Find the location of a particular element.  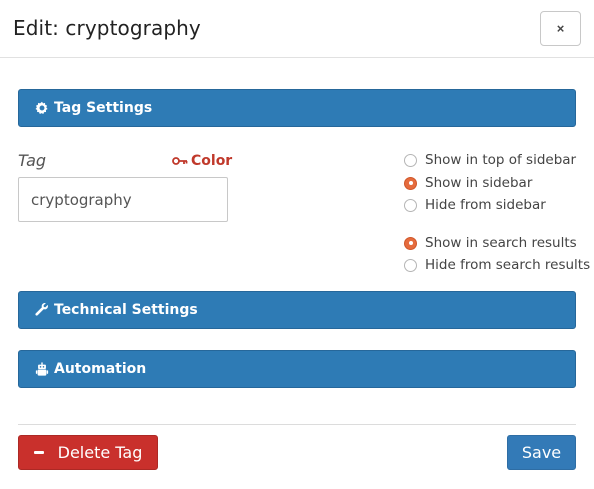

robot-icon is located at coordinates (42, 369).